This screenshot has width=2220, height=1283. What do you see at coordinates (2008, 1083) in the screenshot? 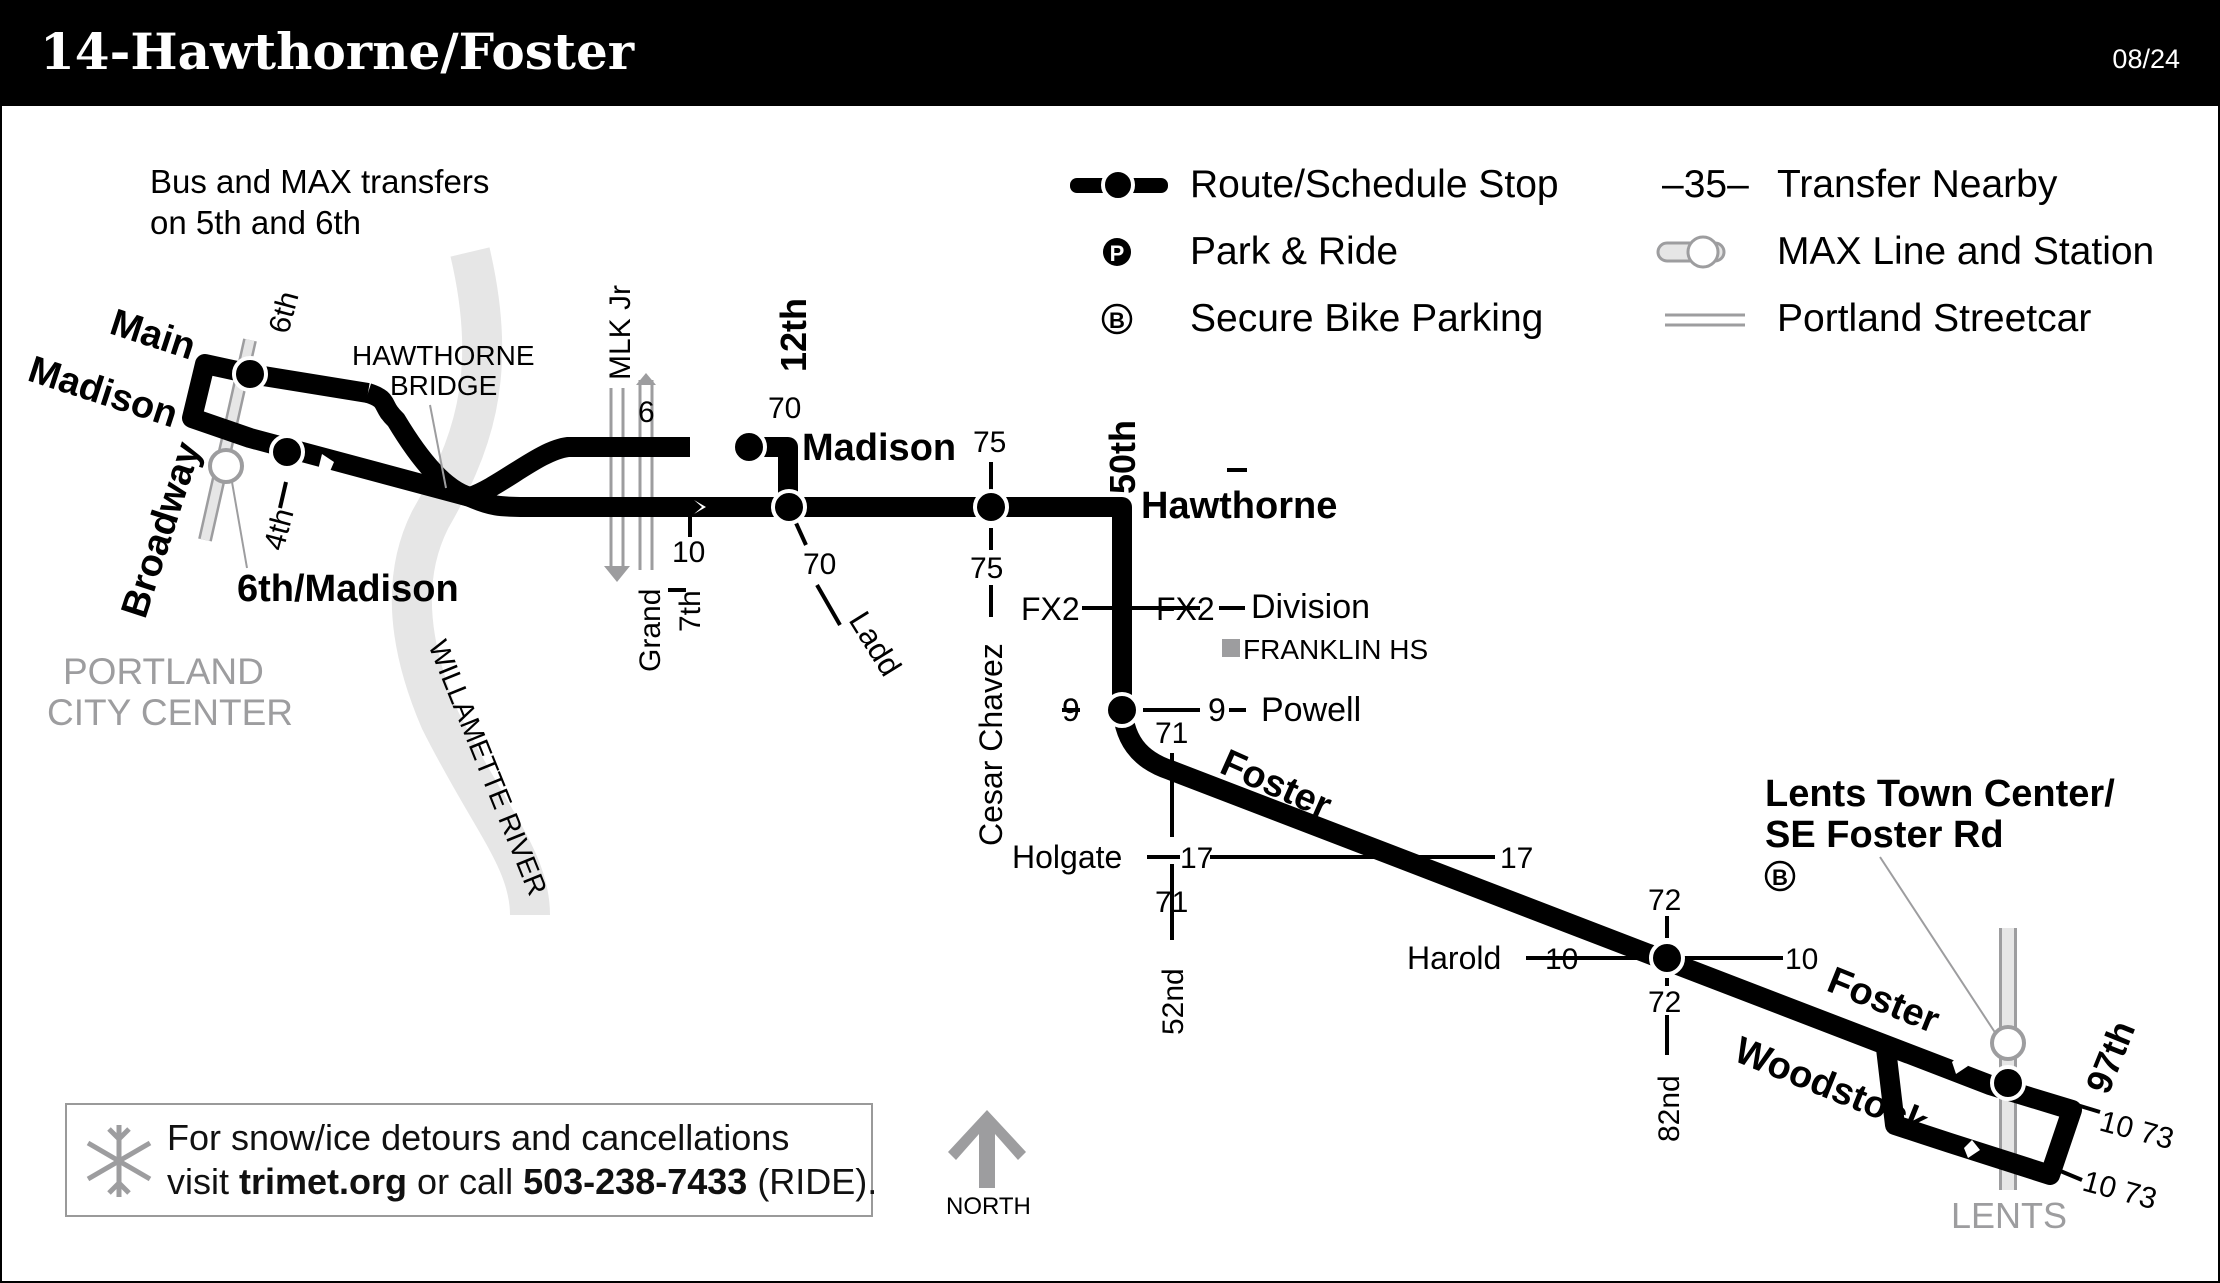
I see `stop-lents-tc` at bounding box center [2008, 1083].